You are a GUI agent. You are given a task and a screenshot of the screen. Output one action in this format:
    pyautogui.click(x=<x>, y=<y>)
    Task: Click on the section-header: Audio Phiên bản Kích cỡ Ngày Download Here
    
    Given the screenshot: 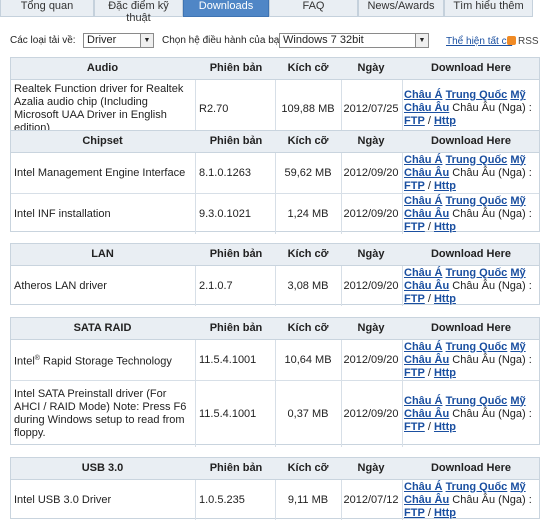 What is the action you would take?
    pyautogui.click(x=275, y=69)
    